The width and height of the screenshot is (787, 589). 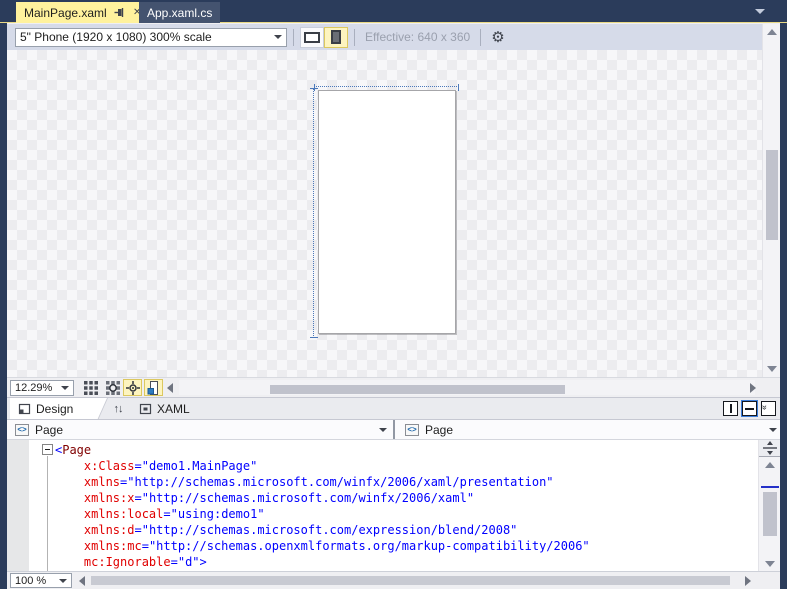 I want to click on double-chevron-icon: », so click(x=765, y=407).